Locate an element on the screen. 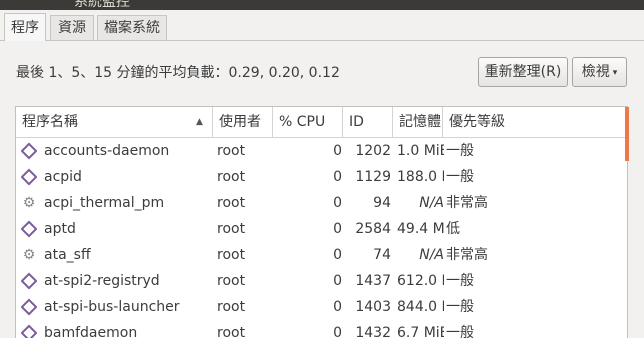  table-header: 程序名稱 ▲ 使用者 % CPU ID 記憶體 優先等級 is located at coordinates (321, 122).